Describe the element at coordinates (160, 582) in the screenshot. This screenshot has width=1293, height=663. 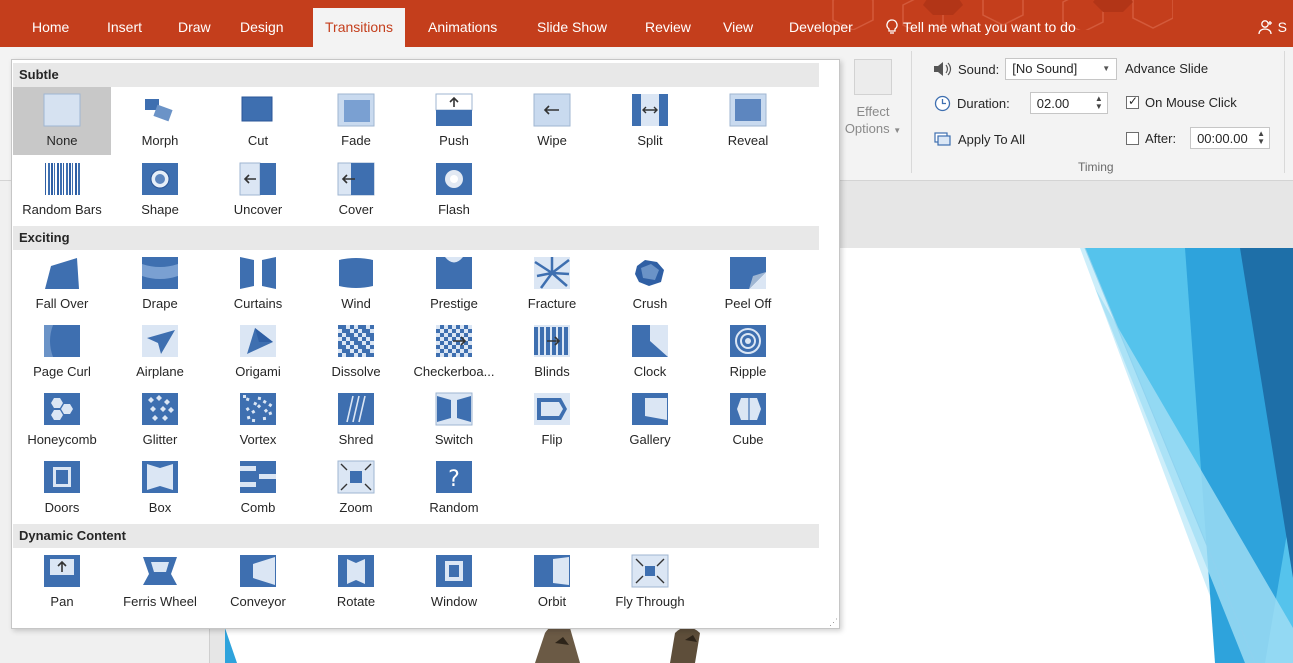
I see `transition-ferris-wheel: Ferris Wheel` at that location.